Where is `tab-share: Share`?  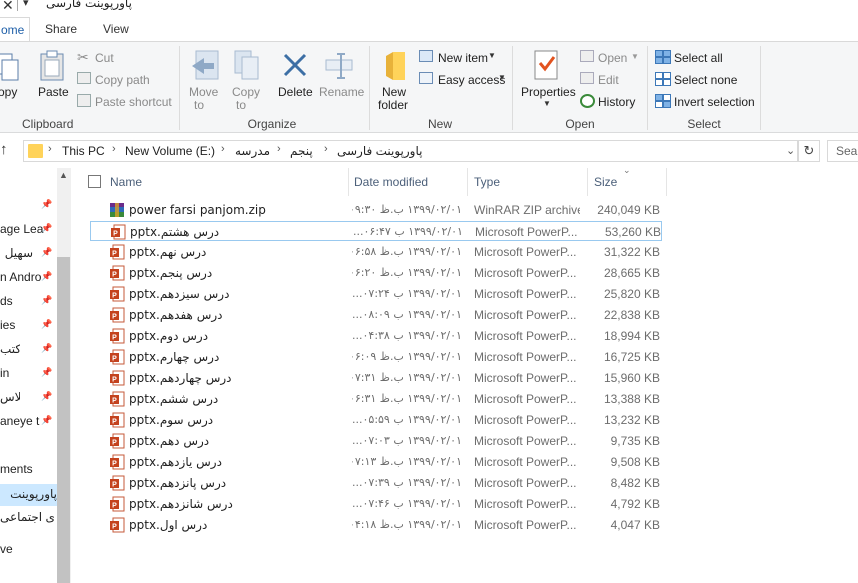
tab-share: Share is located at coordinates (61, 29).